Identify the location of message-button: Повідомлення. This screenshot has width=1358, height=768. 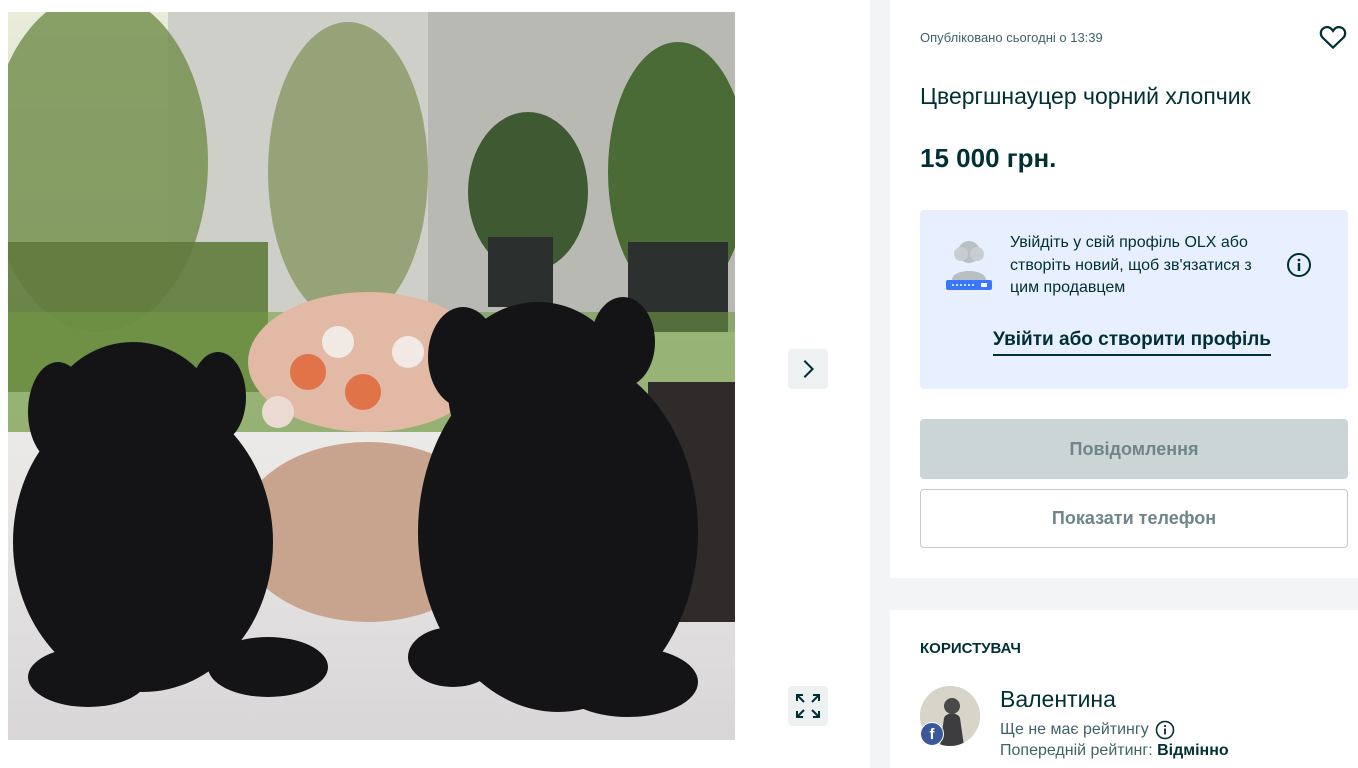
(1134, 449).